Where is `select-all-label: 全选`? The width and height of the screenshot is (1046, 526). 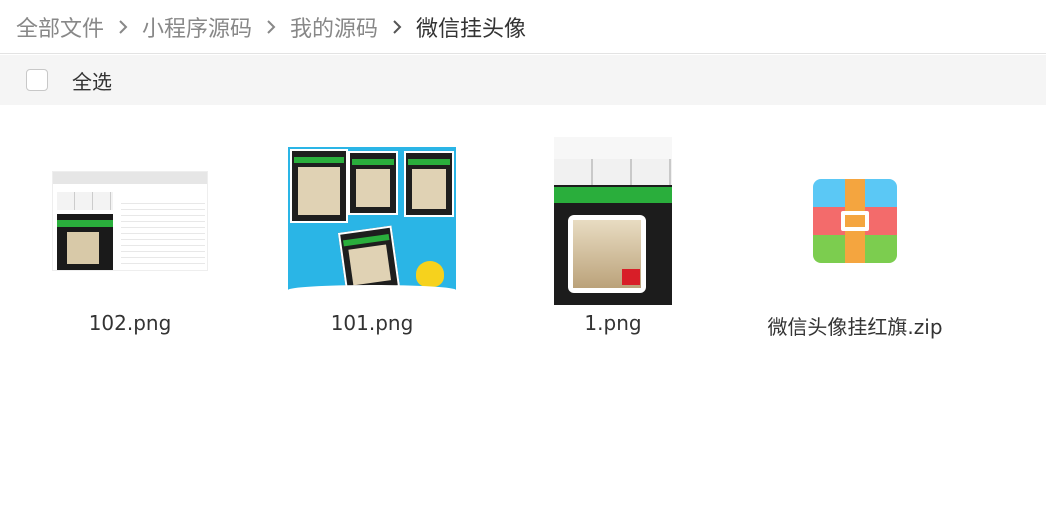 select-all-label: 全选 is located at coordinates (92, 80).